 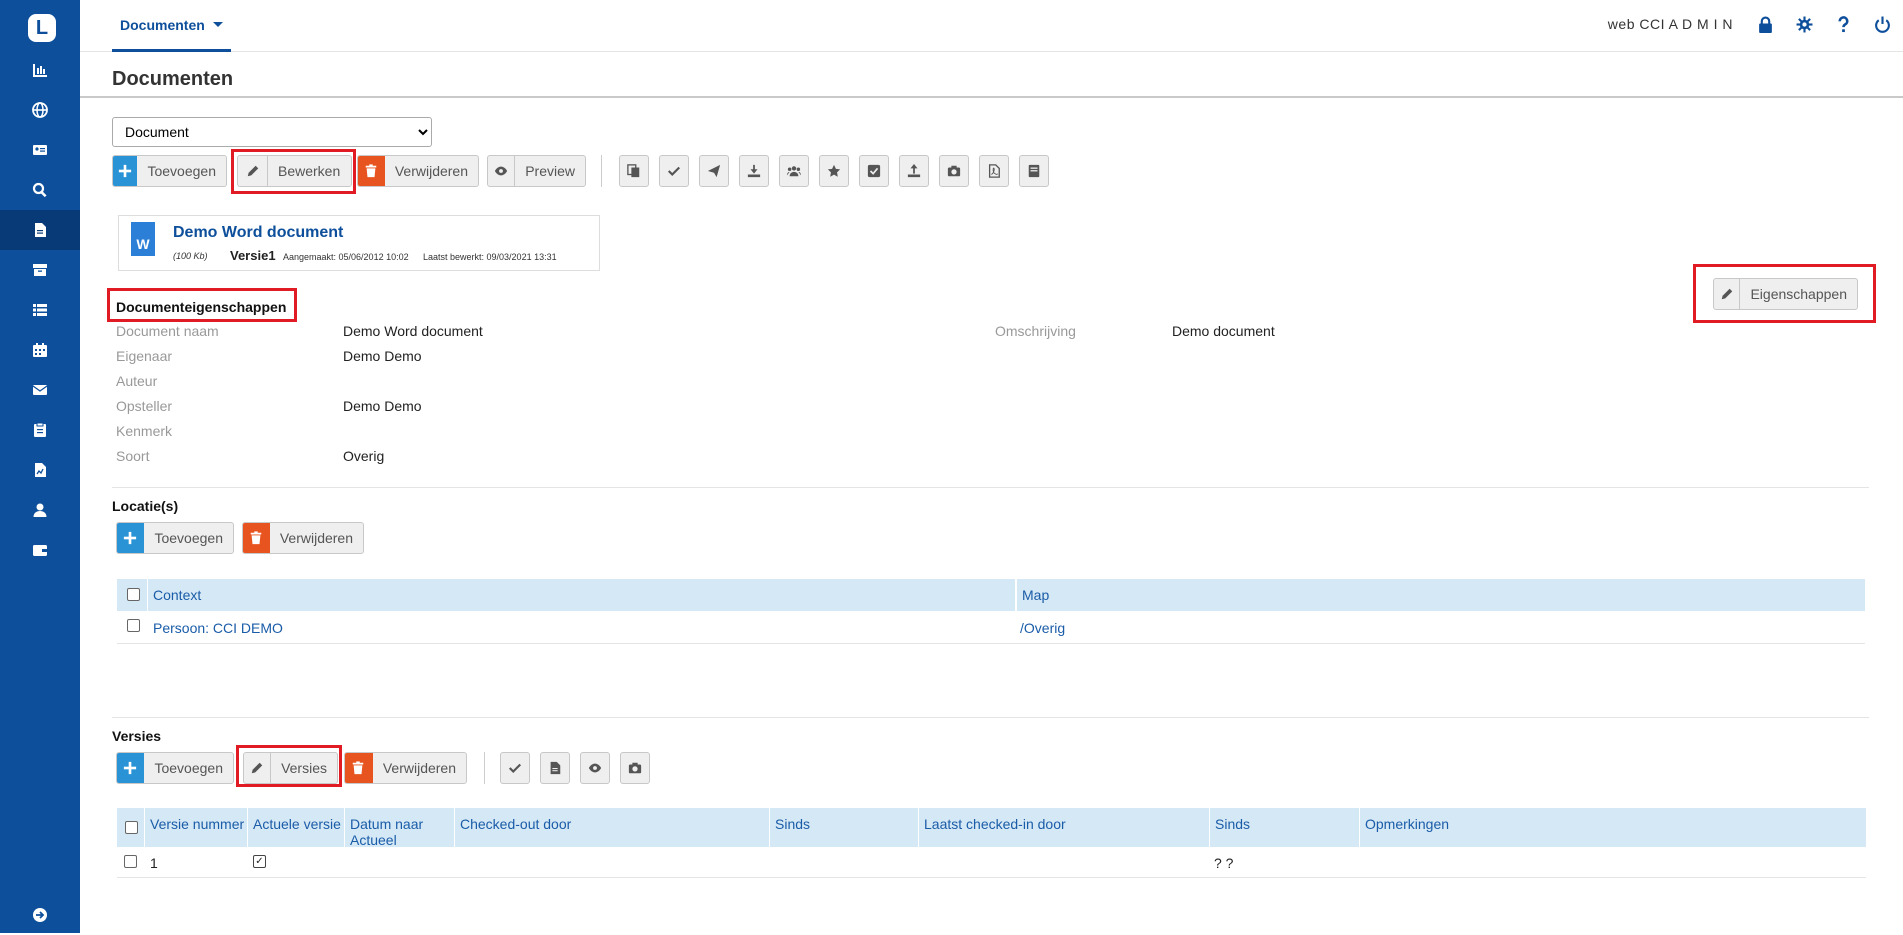 What do you see at coordinates (137, 381) in the screenshot?
I see `property-label: Auteur` at bounding box center [137, 381].